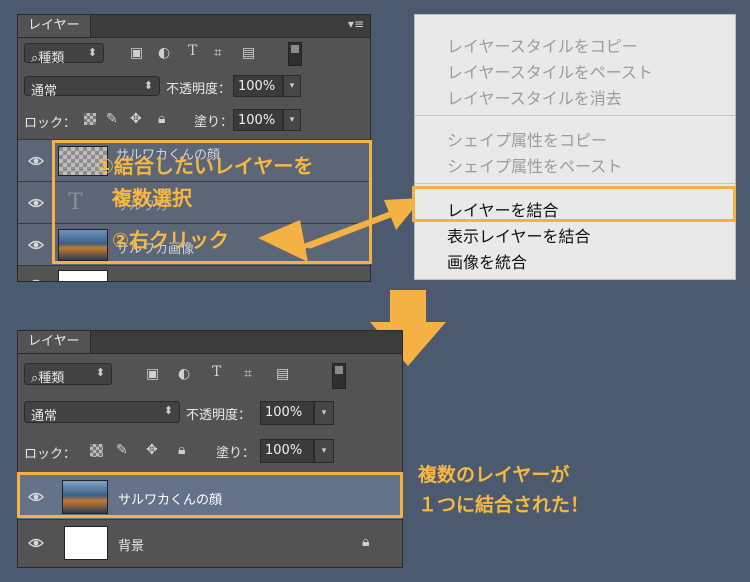 This screenshot has height=582, width=750. Describe the element at coordinates (542, 45) in the screenshot. I see `menu-item-copy-layer-style: レイヤースタイルをコピー` at that location.